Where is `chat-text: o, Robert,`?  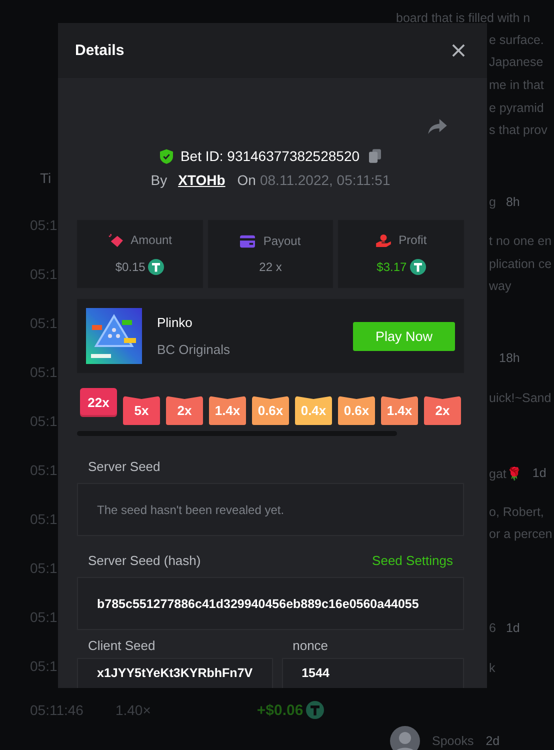 chat-text: o, Robert, is located at coordinates (516, 512).